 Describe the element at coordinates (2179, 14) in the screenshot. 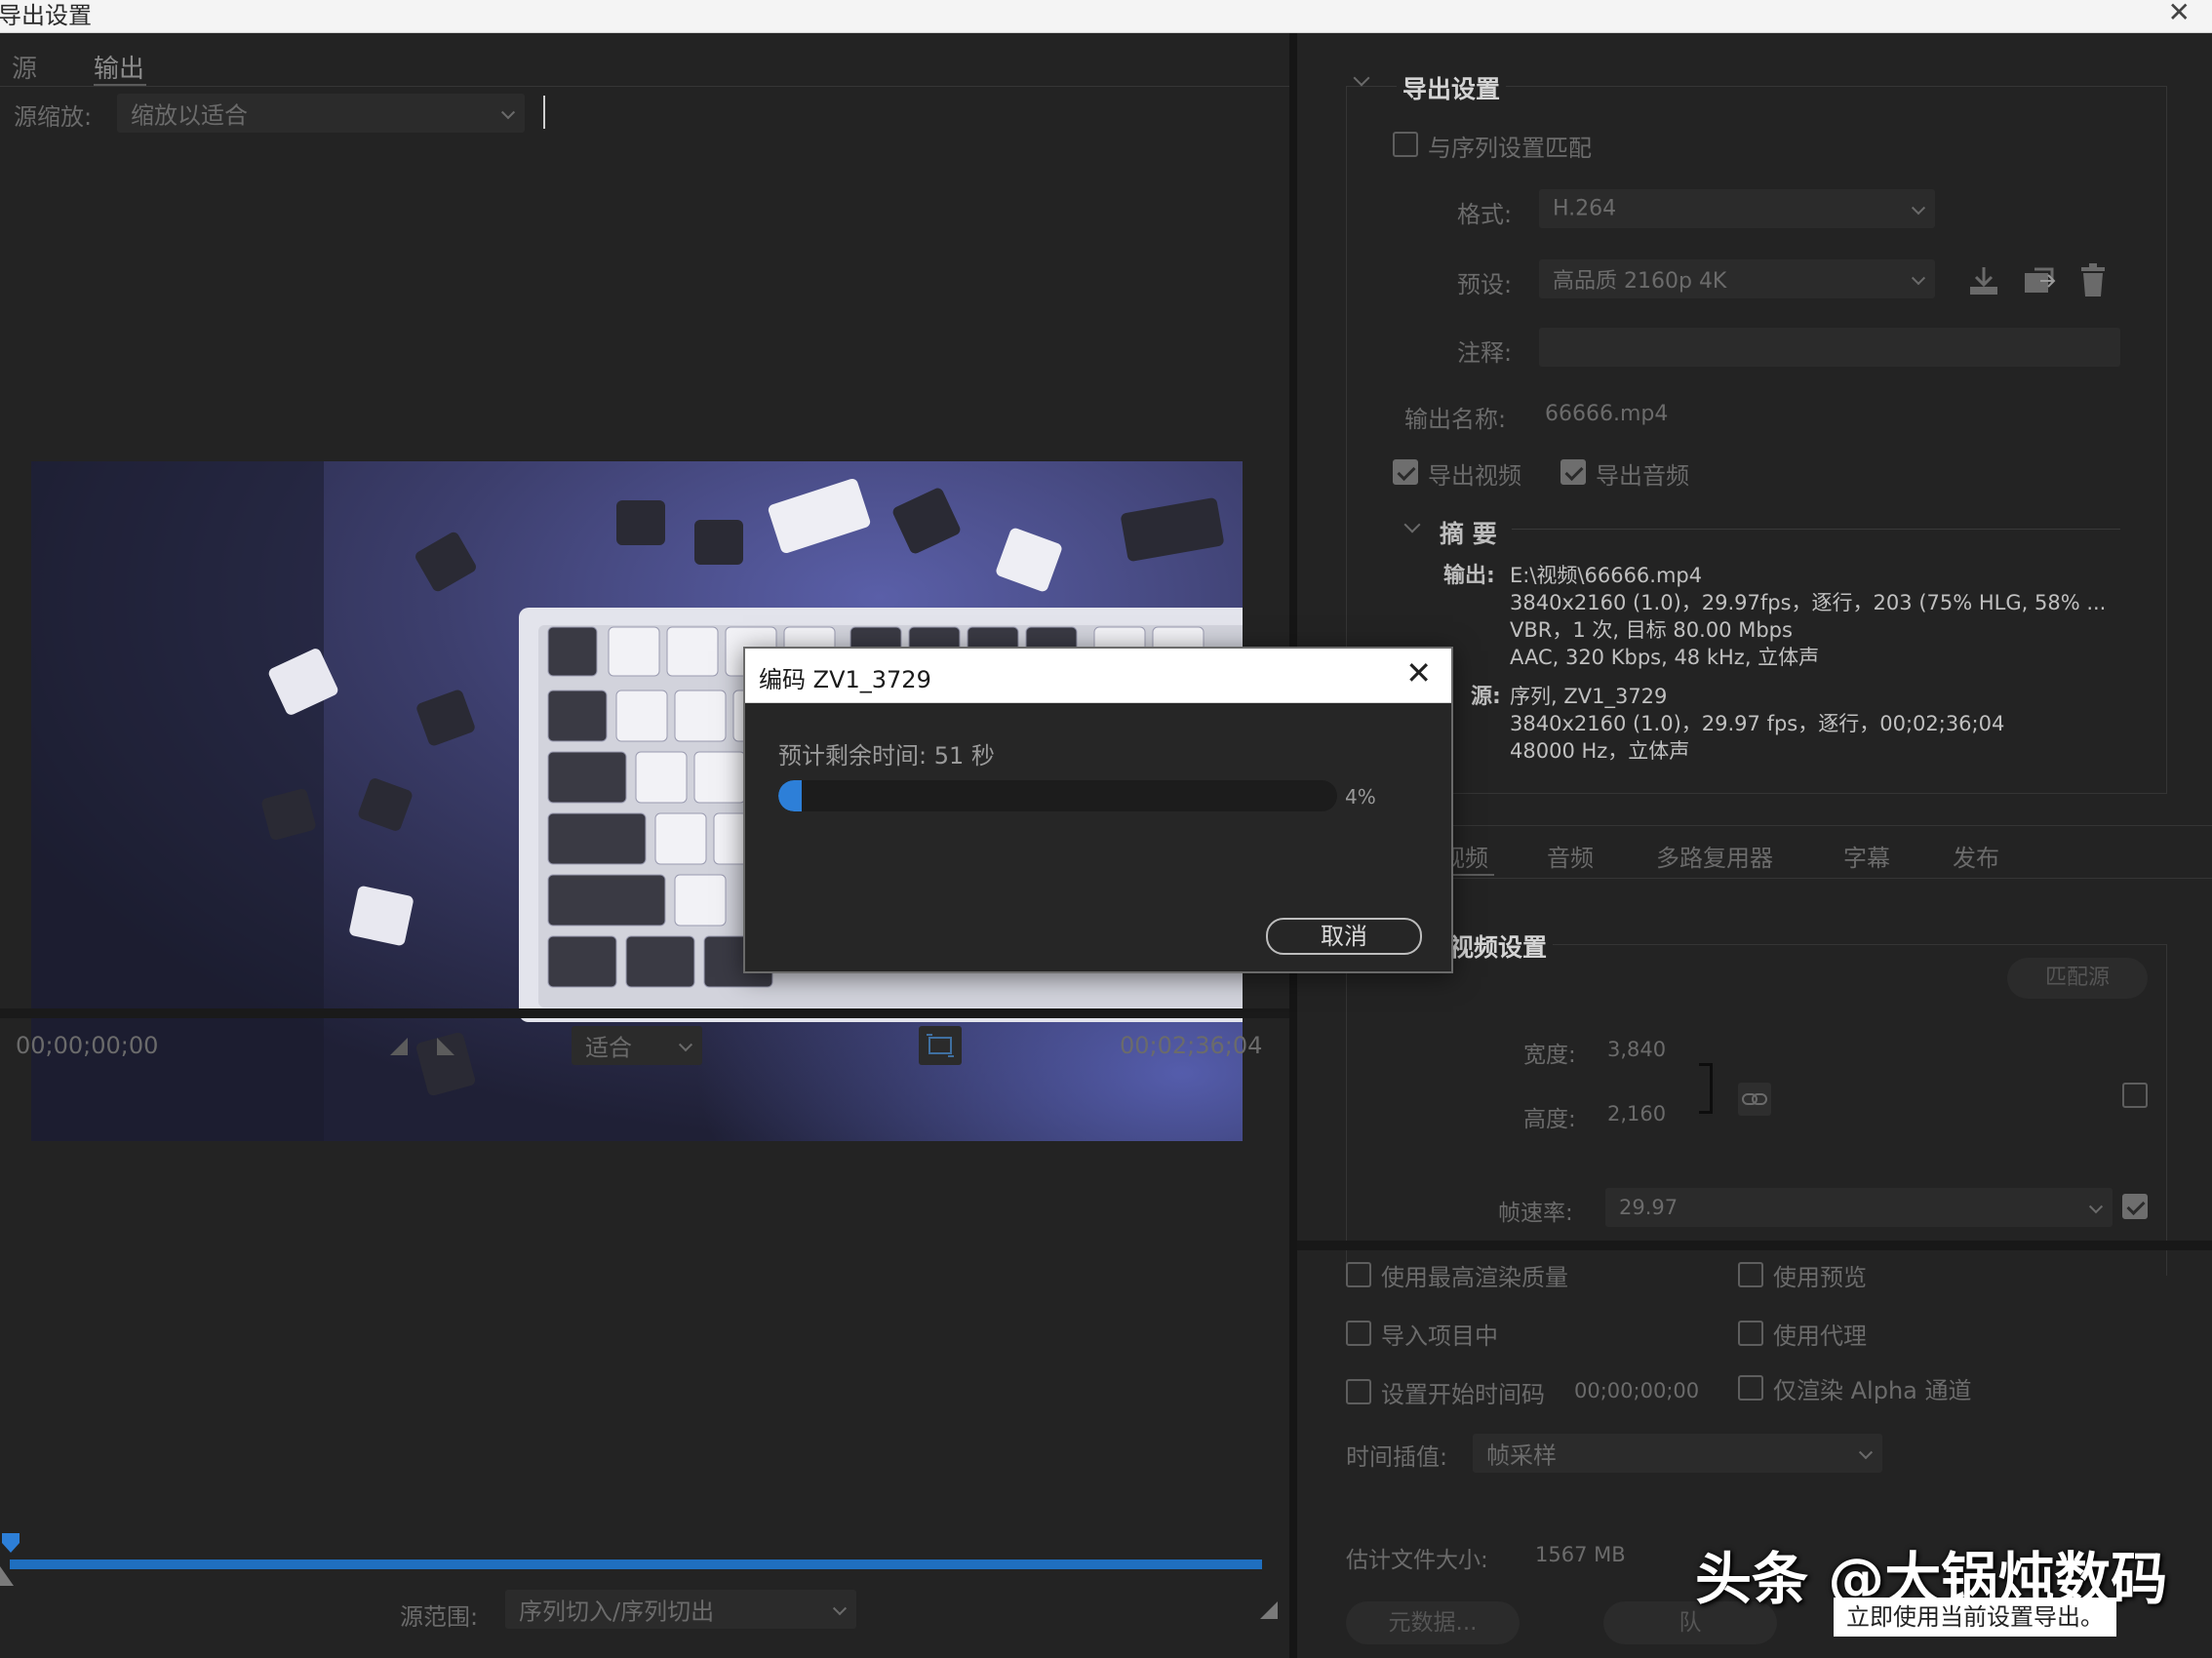

I see `close-window-icon: ✕` at that location.